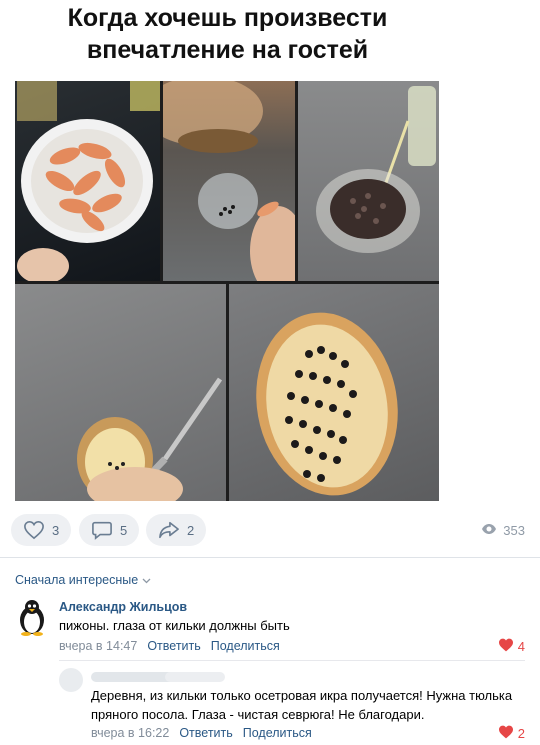  Describe the element at coordinates (334, 392) in the screenshot. I see `photo-panel-caviar-bread` at that location.